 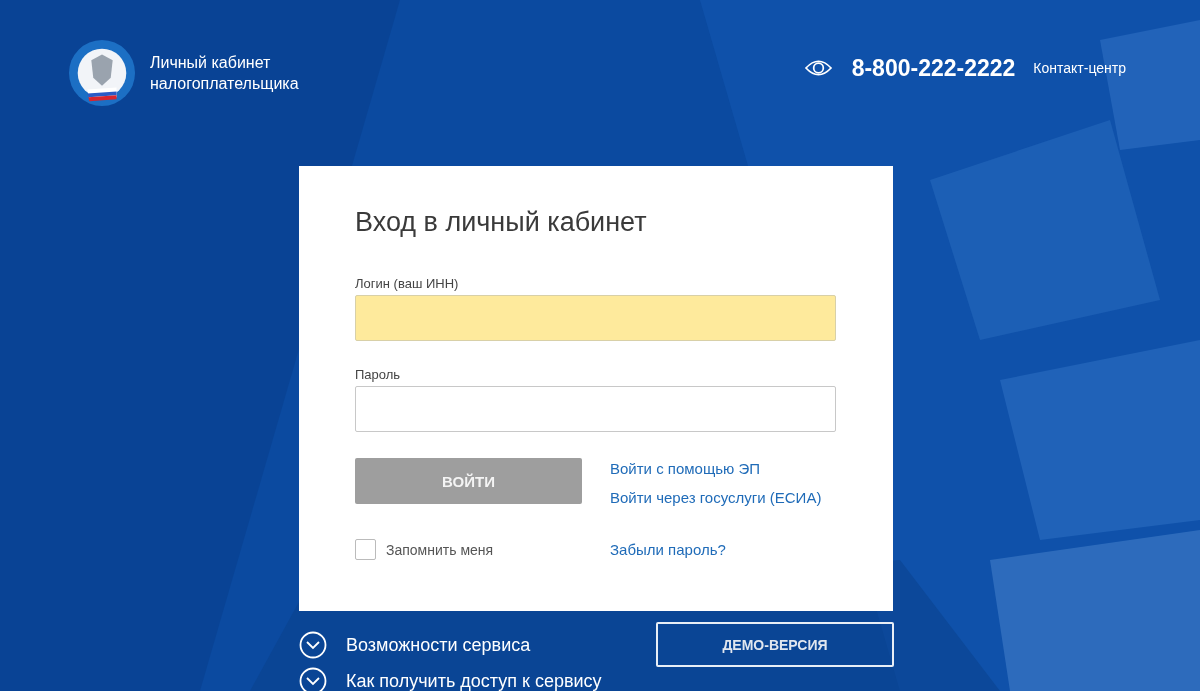 What do you see at coordinates (933, 68) in the screenshot?
I see `phone-number: 8-800-222-2222` at bounding box center [933, 68].